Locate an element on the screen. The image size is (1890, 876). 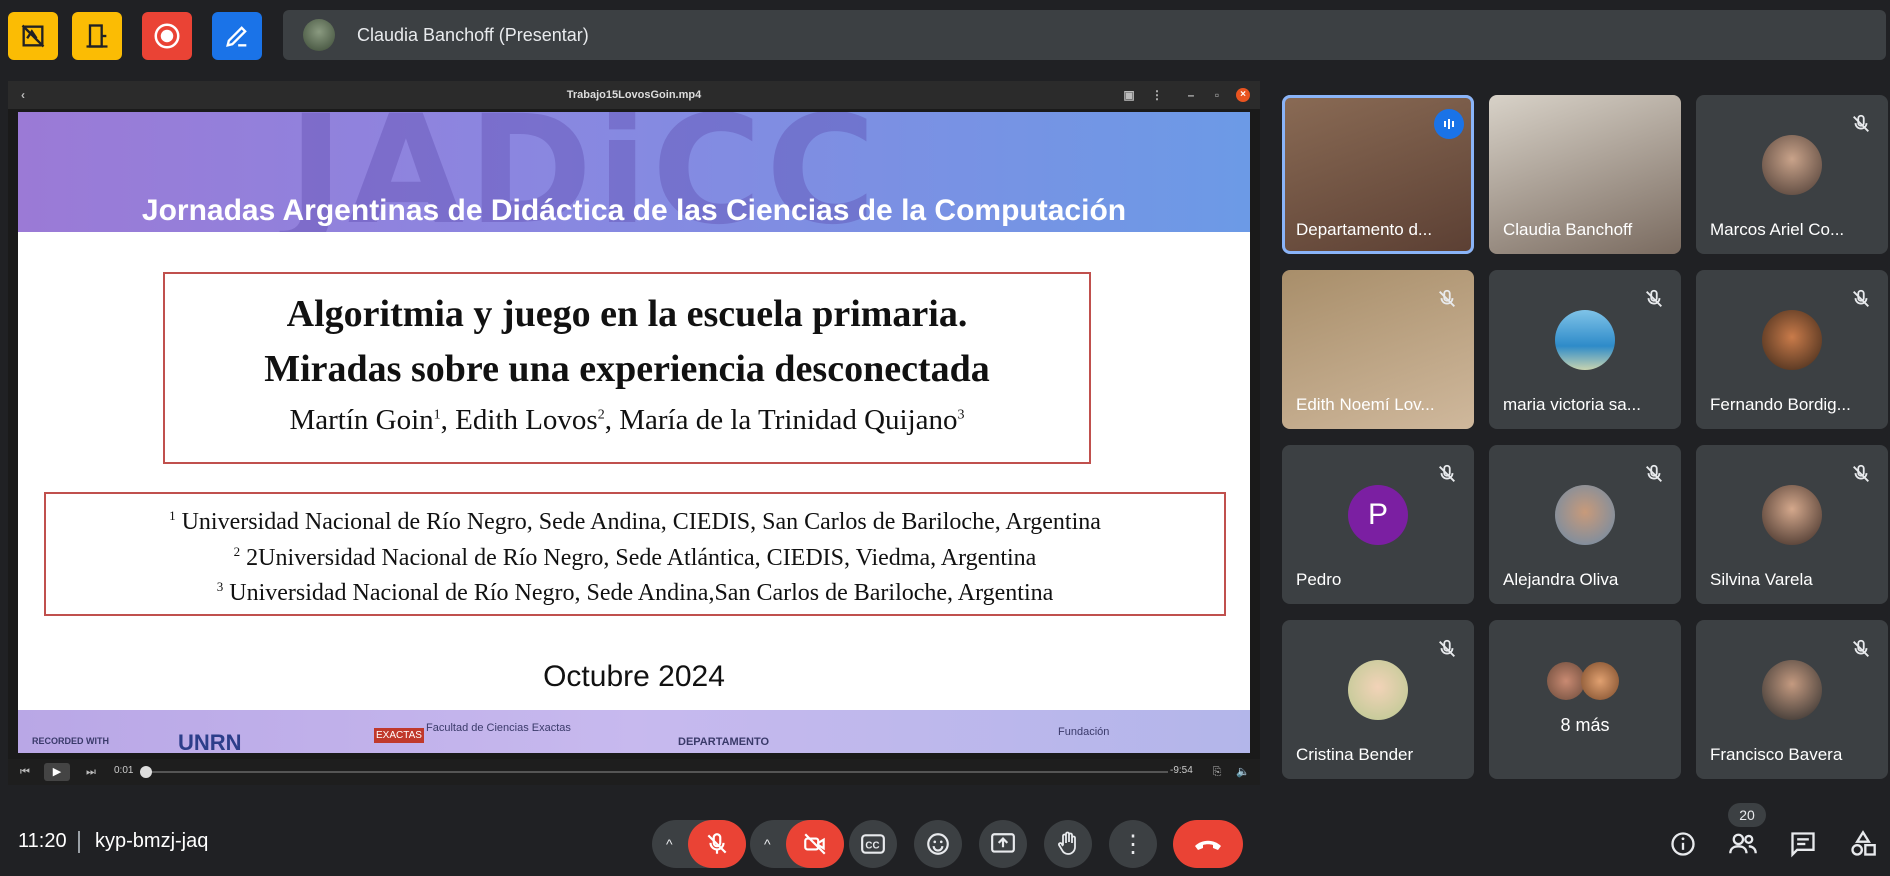
chevron-up-icon: ^ is located at coordinates (767, 844).